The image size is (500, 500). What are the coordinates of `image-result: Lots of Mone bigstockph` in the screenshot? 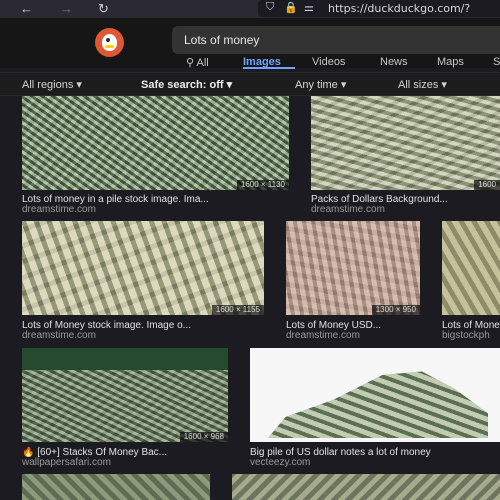 It's located at (471, 281).